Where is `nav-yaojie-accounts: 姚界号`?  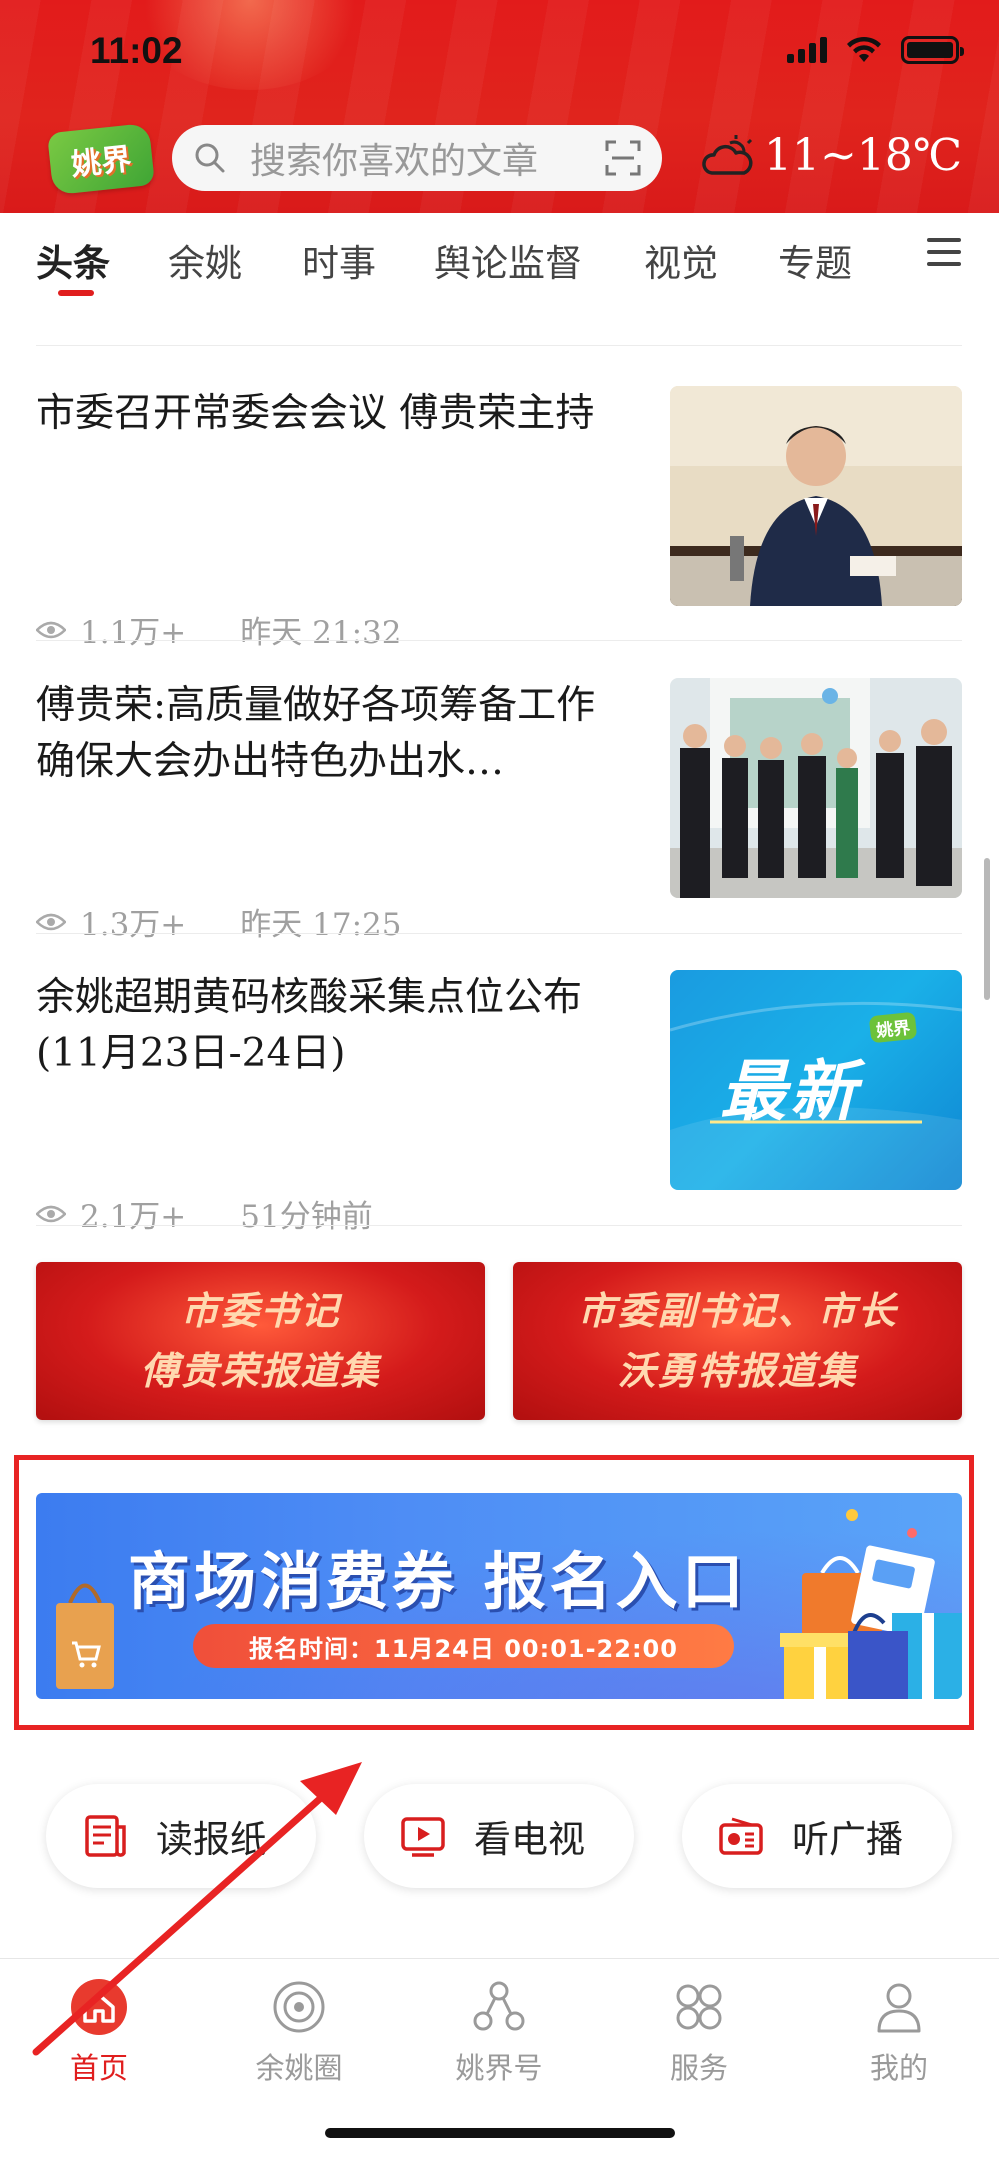
nav-yaojie-accounts: 姚界号 is located at coordinates (499, 2032).